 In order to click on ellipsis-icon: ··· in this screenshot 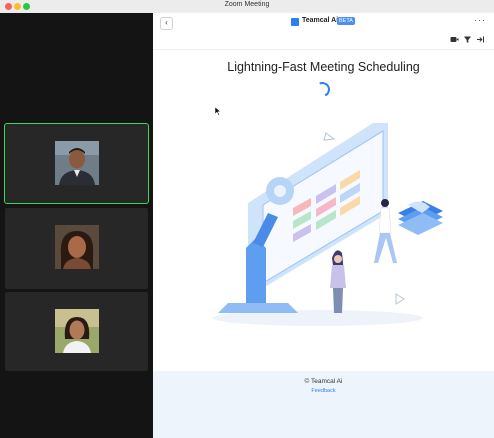, I will do `click(480, 20)`.